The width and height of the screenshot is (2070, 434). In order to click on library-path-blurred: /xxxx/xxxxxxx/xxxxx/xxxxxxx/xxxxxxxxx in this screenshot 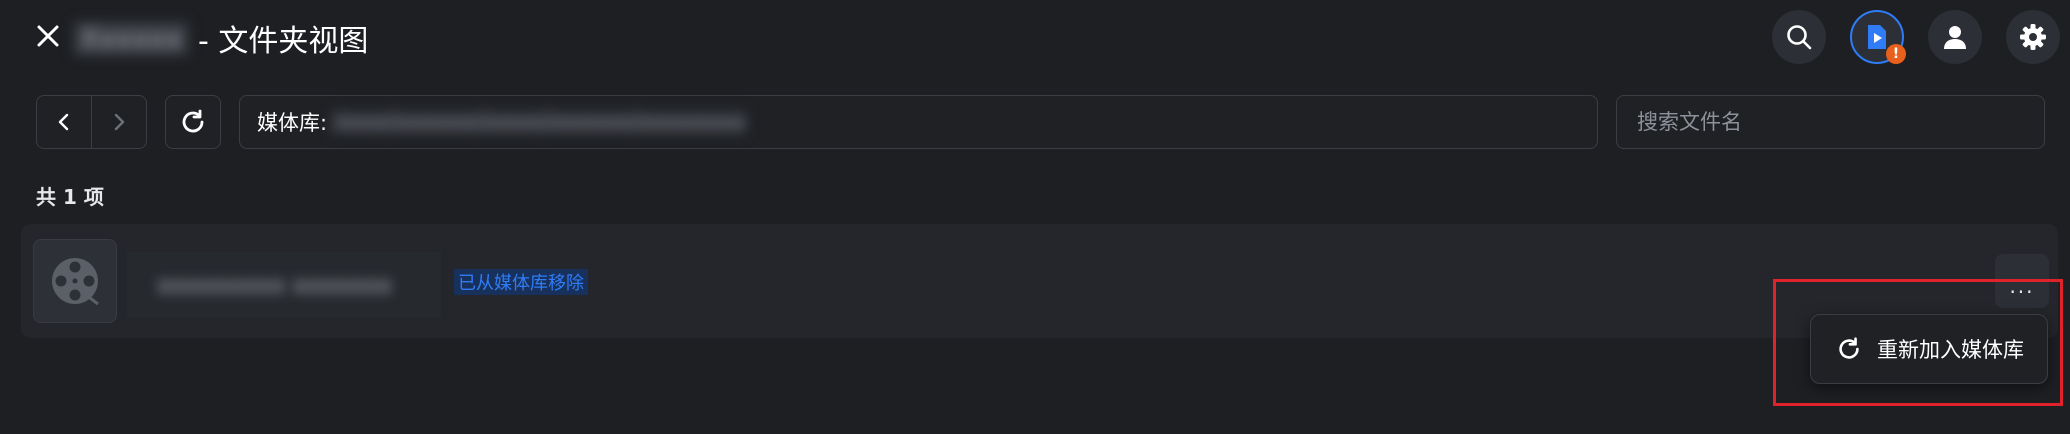, I will do `click(539, 122)`.